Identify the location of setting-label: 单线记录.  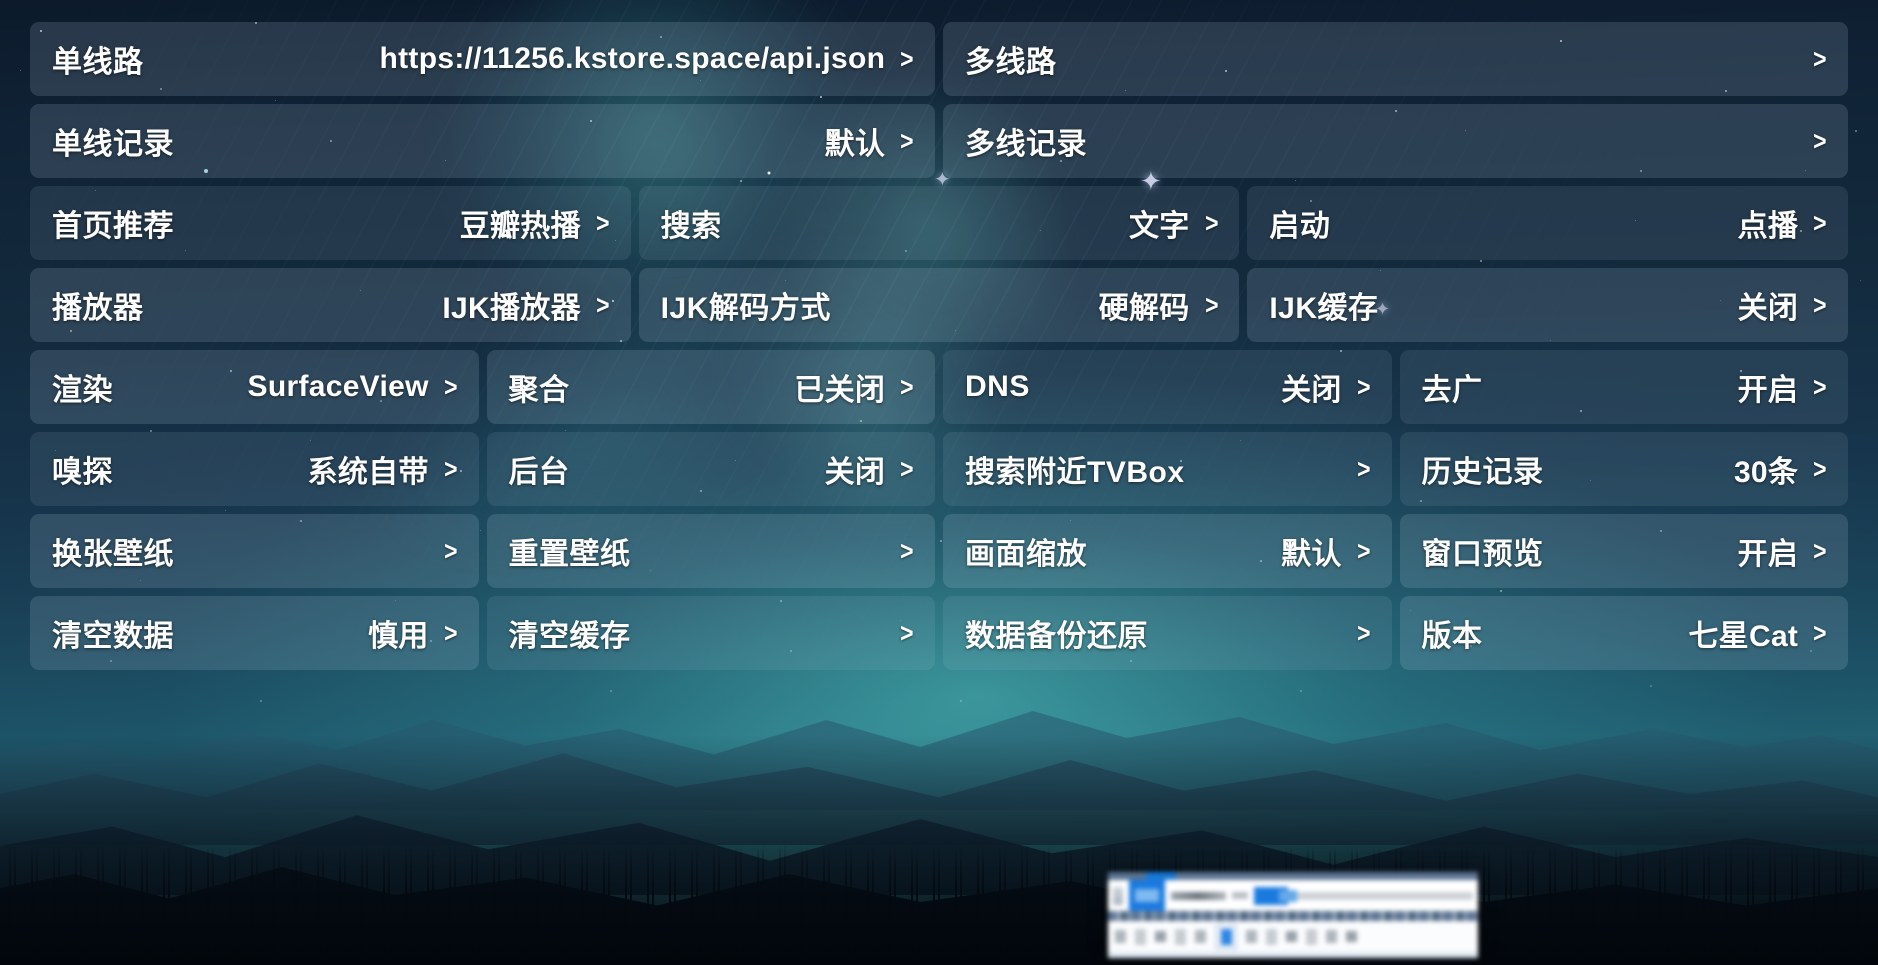
(113, 144).